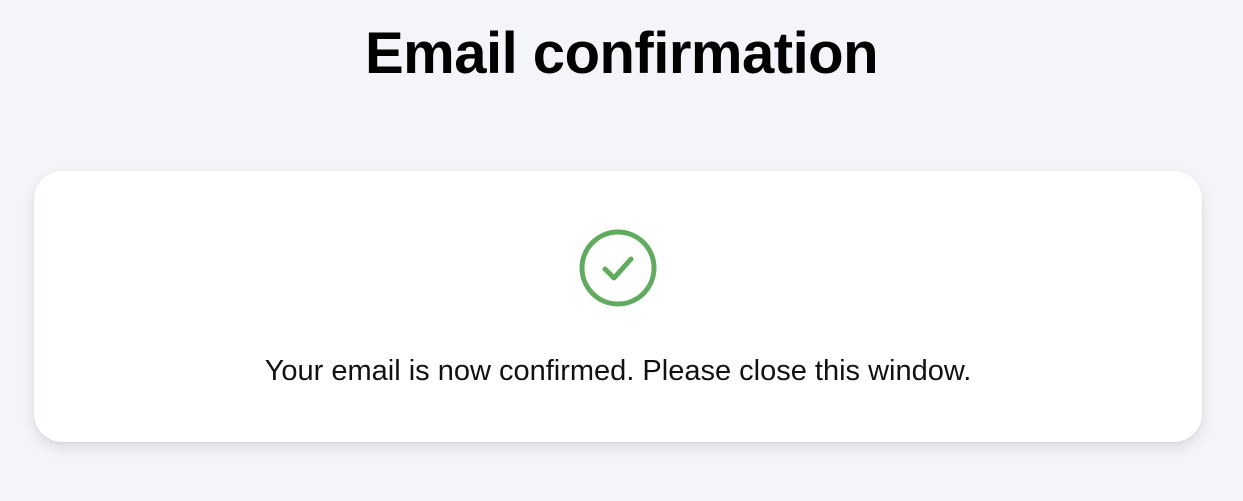 This screenshot has height=501, width=1243. I want to click on page-title: Email confirmation, so click(621, 53).